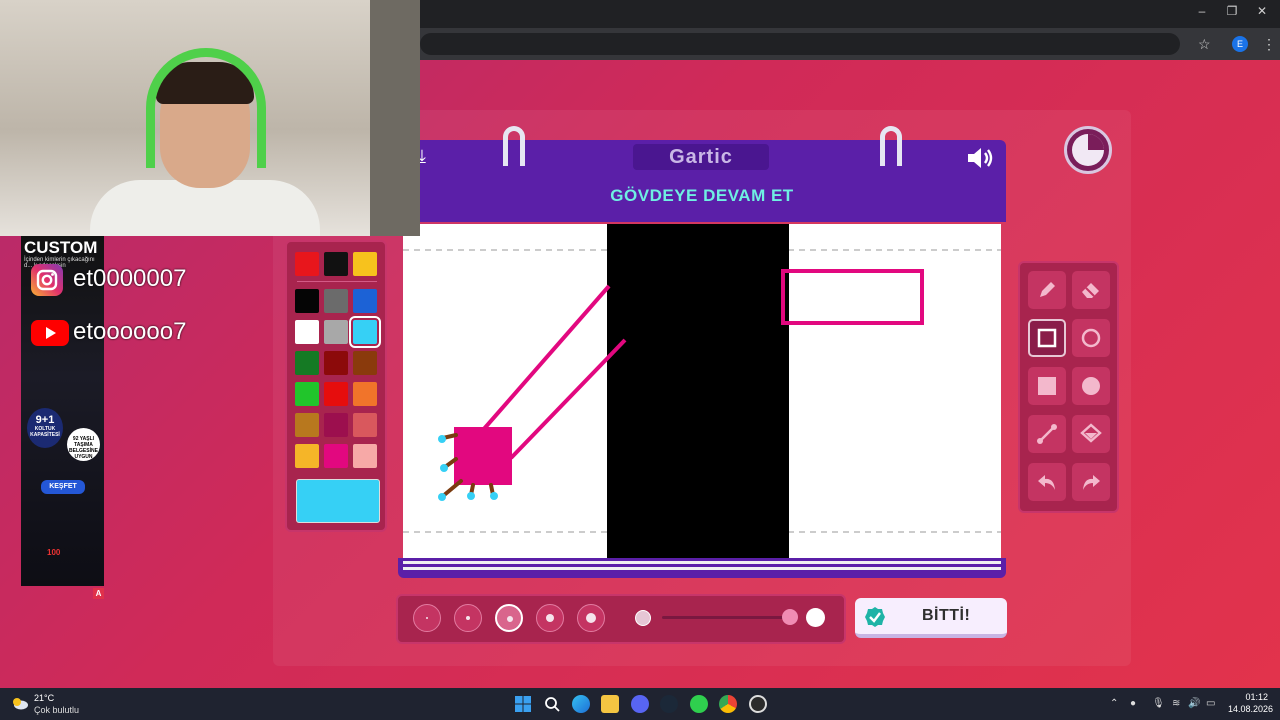 This screenshot has height=720, width=1280. I want to click on headset-shape, so click(206, 108).